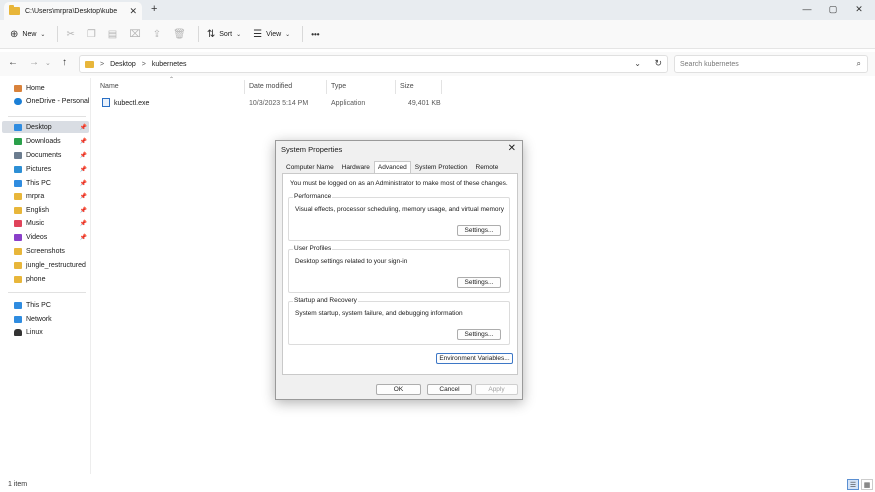 The height and width of the screenshot is (492, 875). I want to click on explorer-tab: C:\Users\mrpra\Desktop\kube ✕, so click(73, 11).